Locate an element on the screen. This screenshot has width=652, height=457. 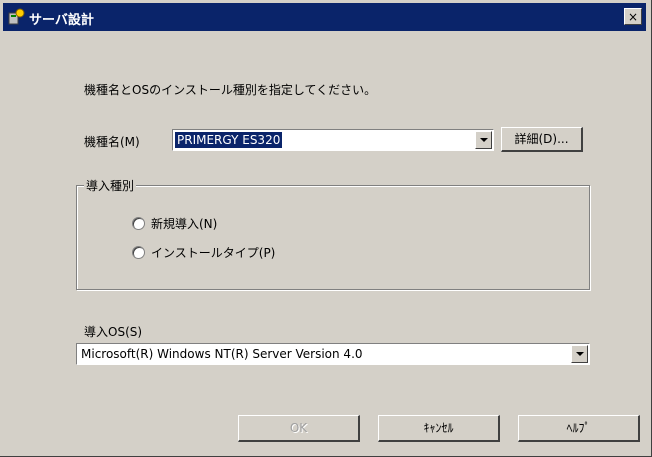
radio-new-install: 新規導入(N) is located at coordinates (174, 223).